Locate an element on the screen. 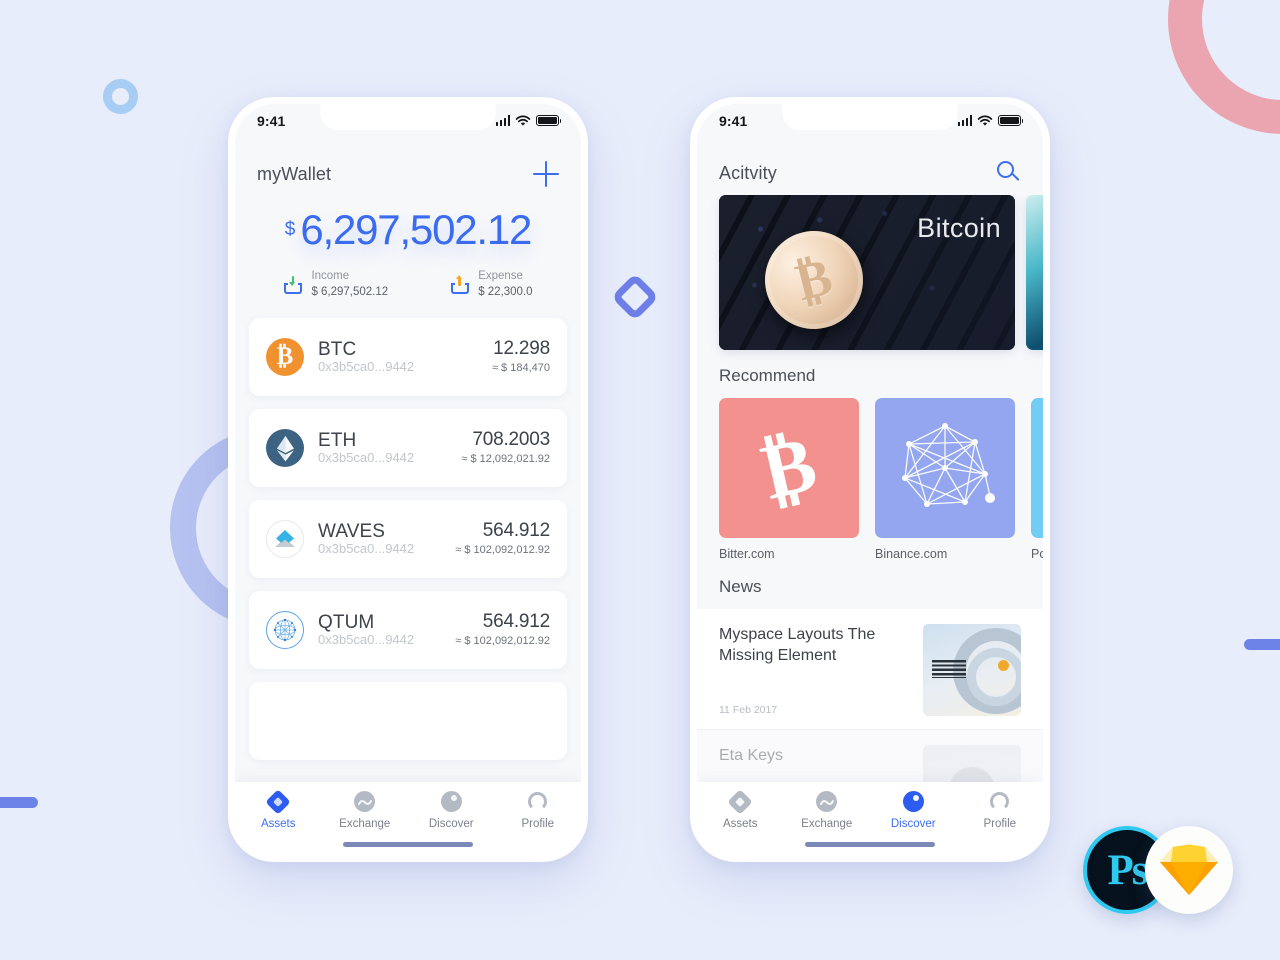  asset-symbol: QTUM is located at coordinates (346, 623).